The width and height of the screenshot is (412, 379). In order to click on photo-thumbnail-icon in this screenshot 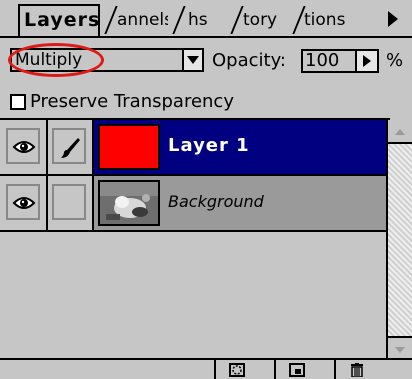, I will do `click(129, 203)`.